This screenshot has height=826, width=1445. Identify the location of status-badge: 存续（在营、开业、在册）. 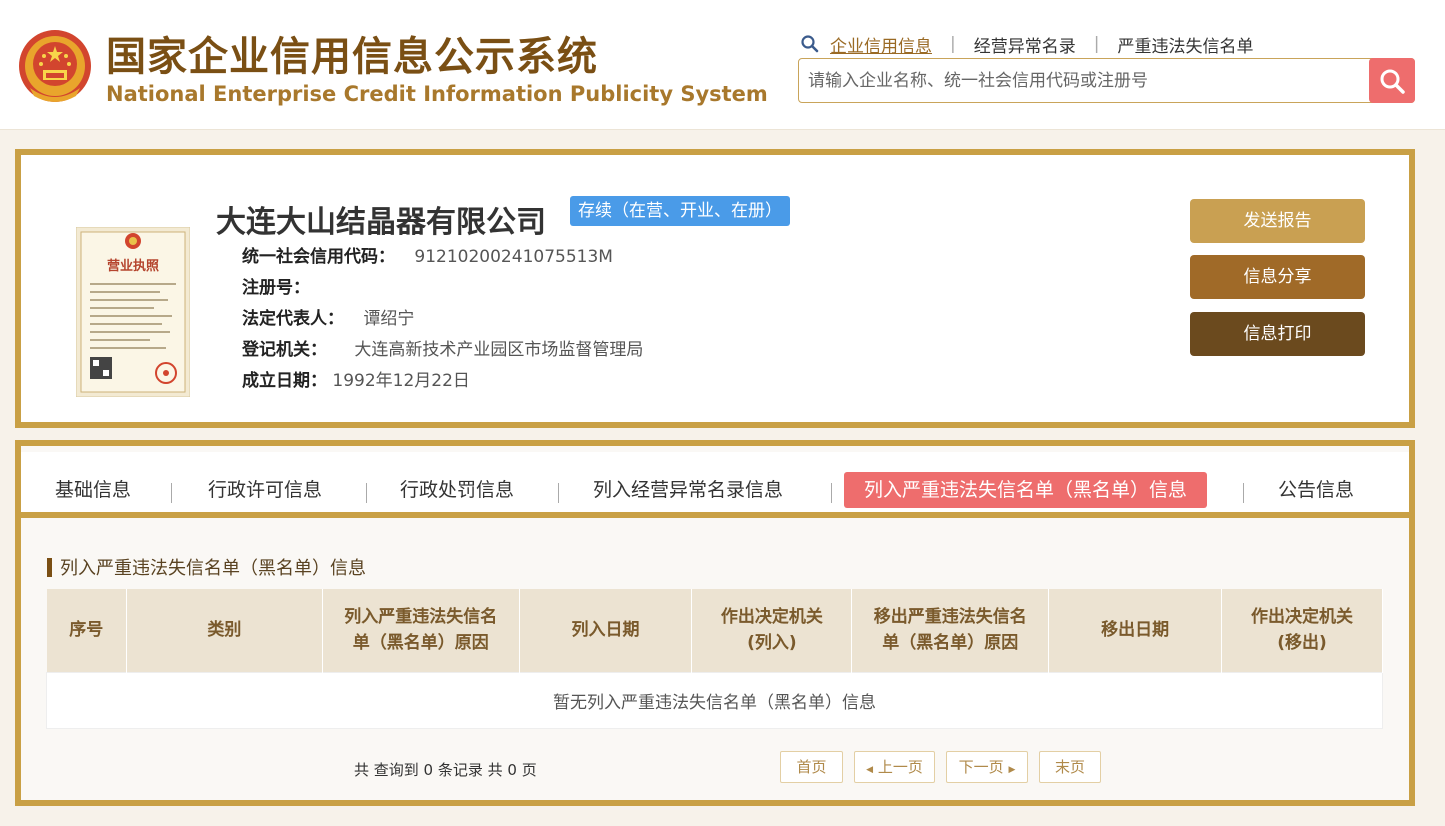
(680, 211).